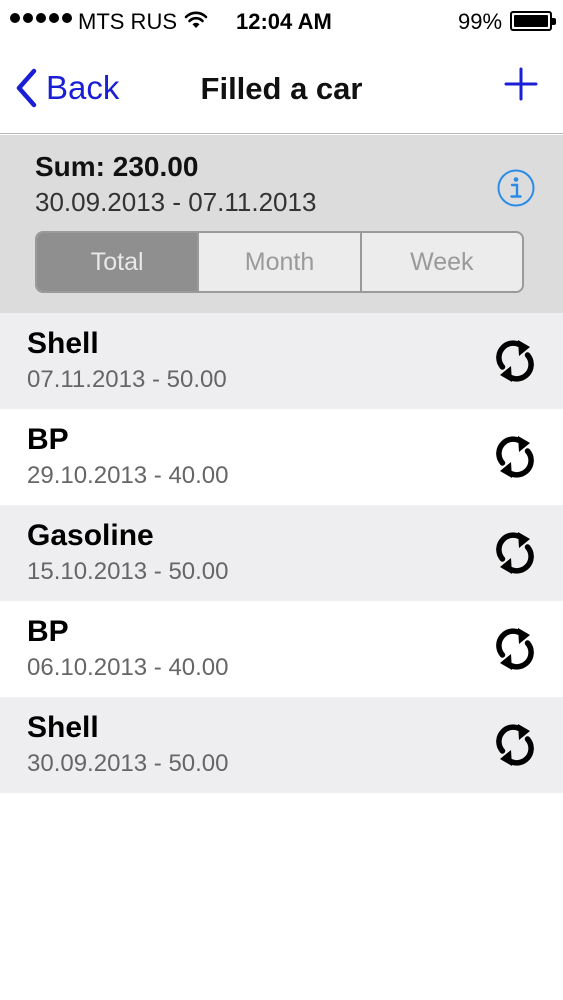  Describe the element at coordinates (41, 18) in the screenshot. I see `signal-strength-icon` at that location.